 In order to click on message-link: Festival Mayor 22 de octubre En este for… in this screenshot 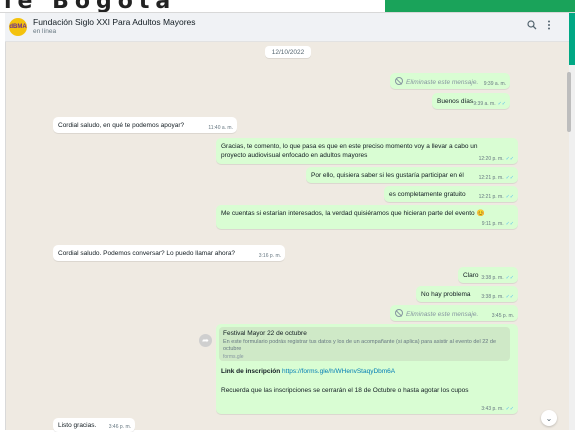, I will do `click(367, 369)`.